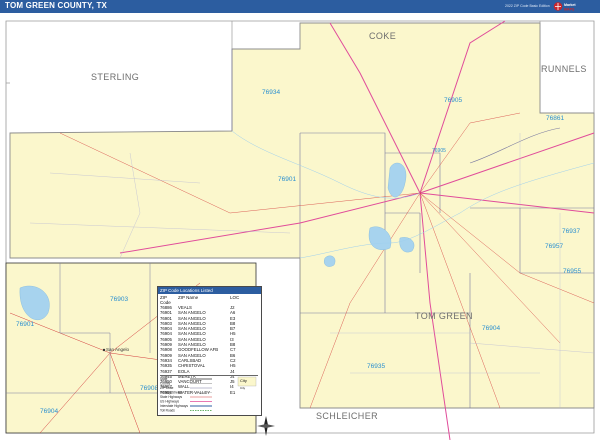 This screenshot has width=600, height=440. I want to click on zip-label: 76905, so click(453, 100).